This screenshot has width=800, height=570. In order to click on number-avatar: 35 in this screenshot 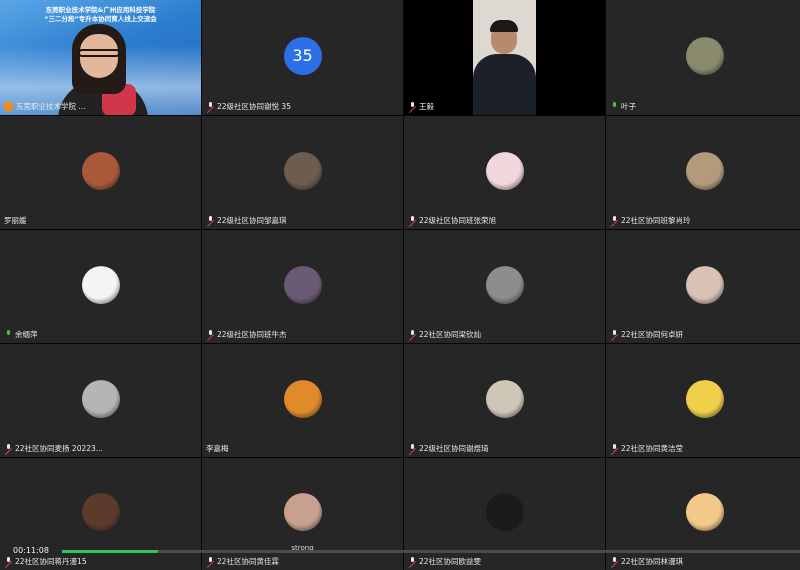, I will do `click(302, 55)`.